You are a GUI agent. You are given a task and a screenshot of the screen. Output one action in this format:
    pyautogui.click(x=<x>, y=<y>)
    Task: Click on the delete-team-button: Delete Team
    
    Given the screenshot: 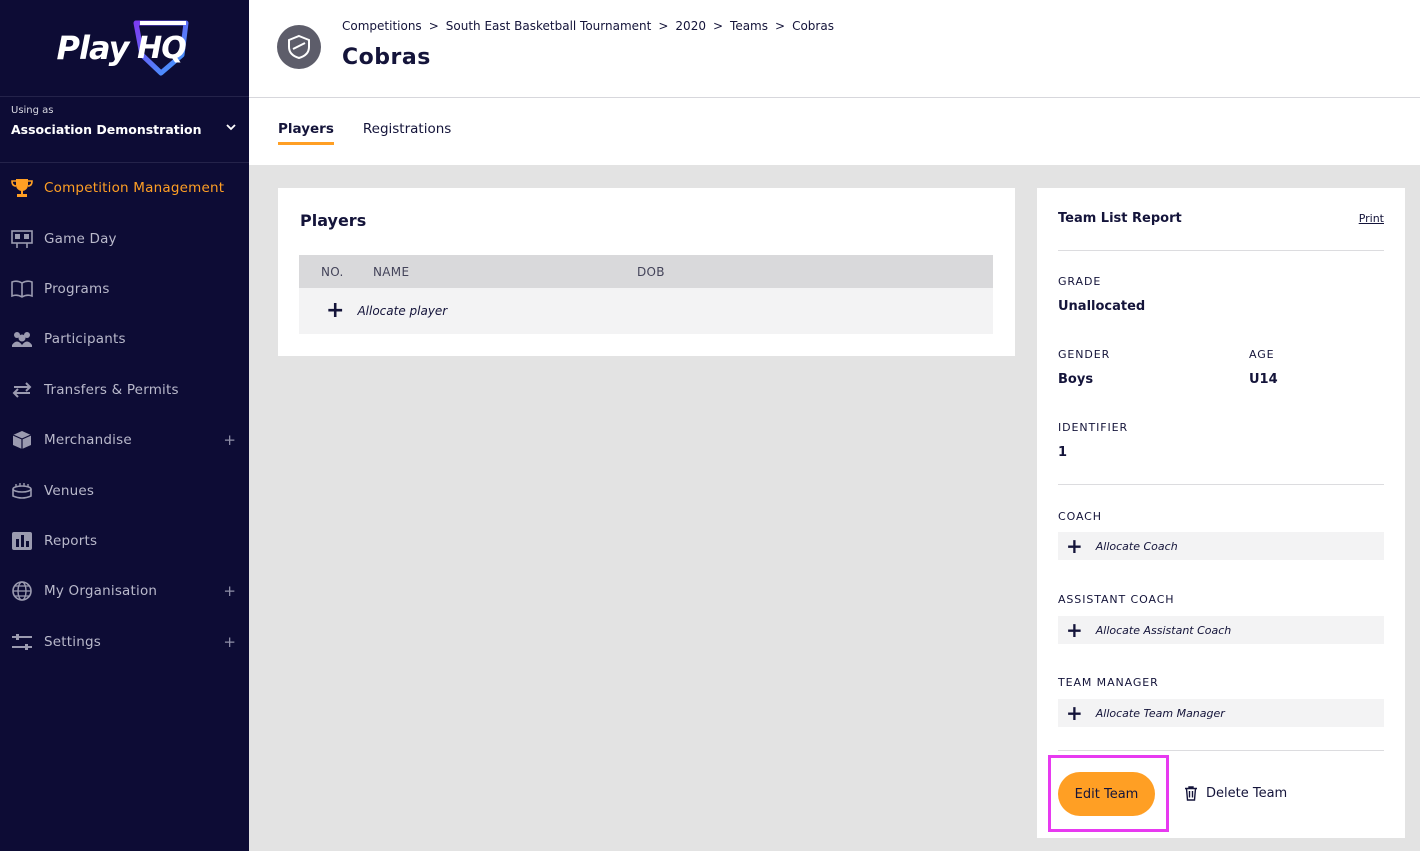 What is the action you would take?
    pyautogui.click(x=1235, y=793)
    